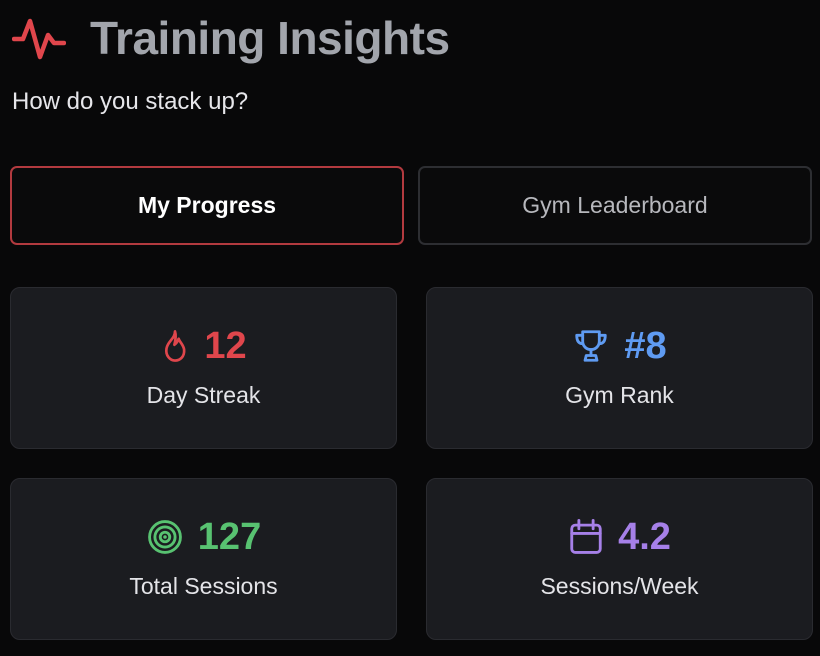 The image size is (820, 656). What do you see at coordinates (203, 368) in the screenshot?
I see `stat-card-day-streak: 12 Day Streak` at bounding box center [203, 368].